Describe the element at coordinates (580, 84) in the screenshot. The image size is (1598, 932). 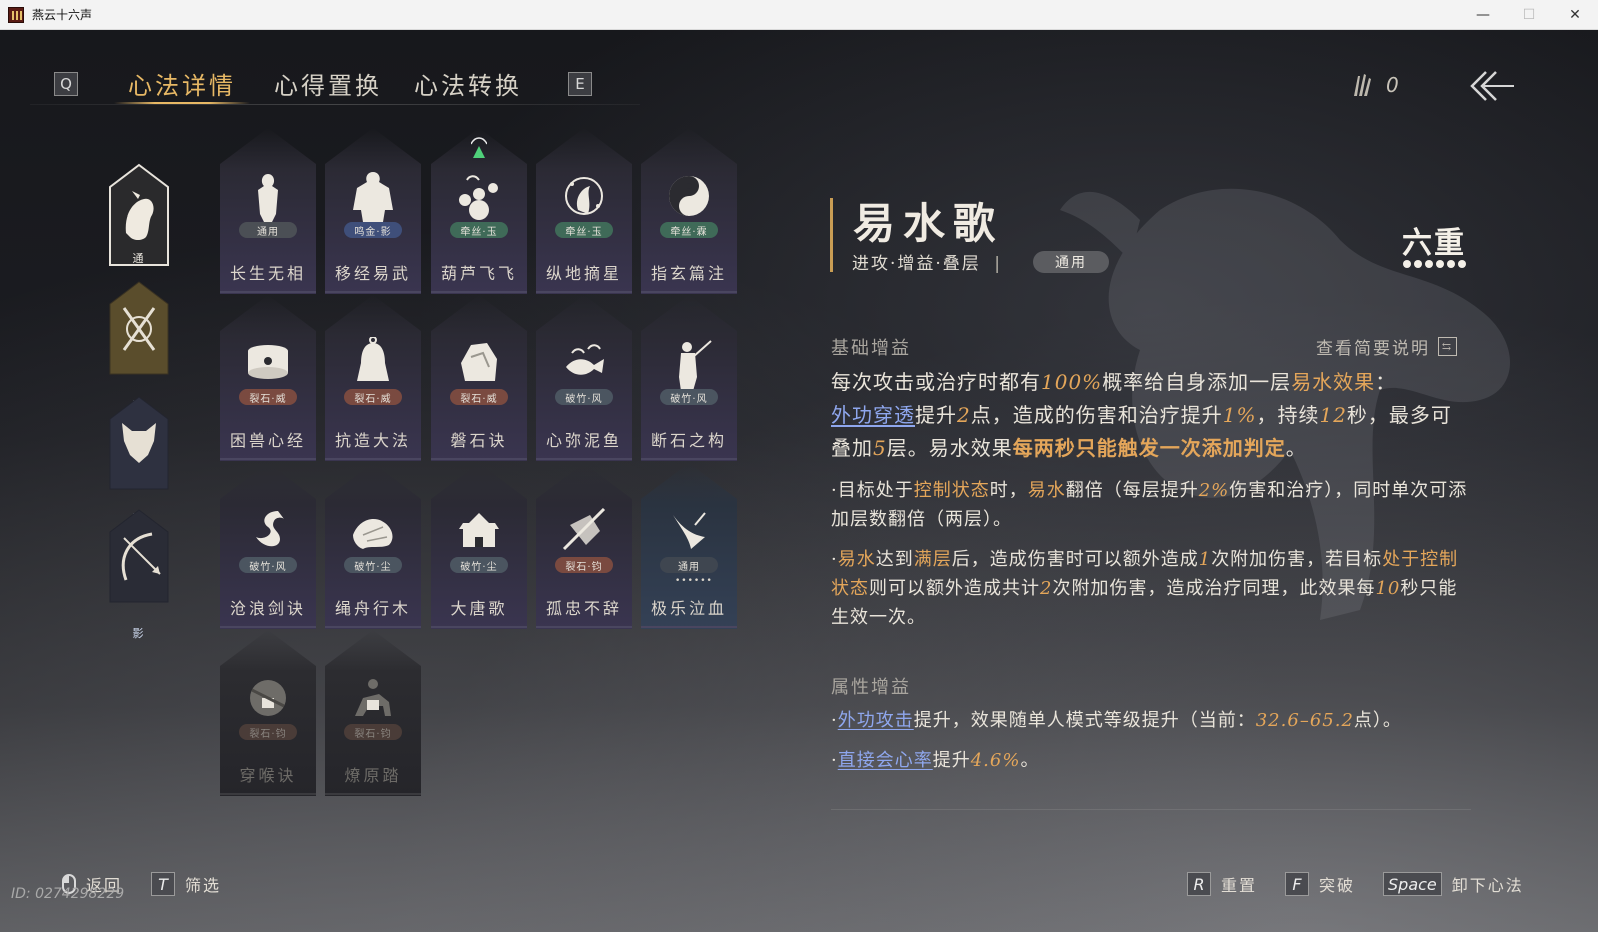
I see `next-tab-key: E` at that location.